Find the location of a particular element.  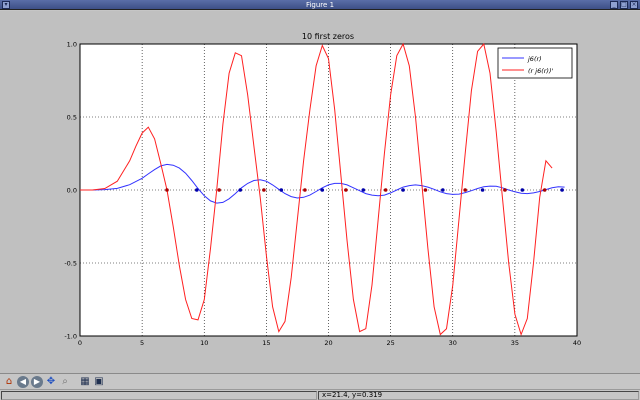

navigation-toolbar: ⌂ ◀ ▶ ✥ ⌕ ▦ ▣ is located at coordinates (320, 381).